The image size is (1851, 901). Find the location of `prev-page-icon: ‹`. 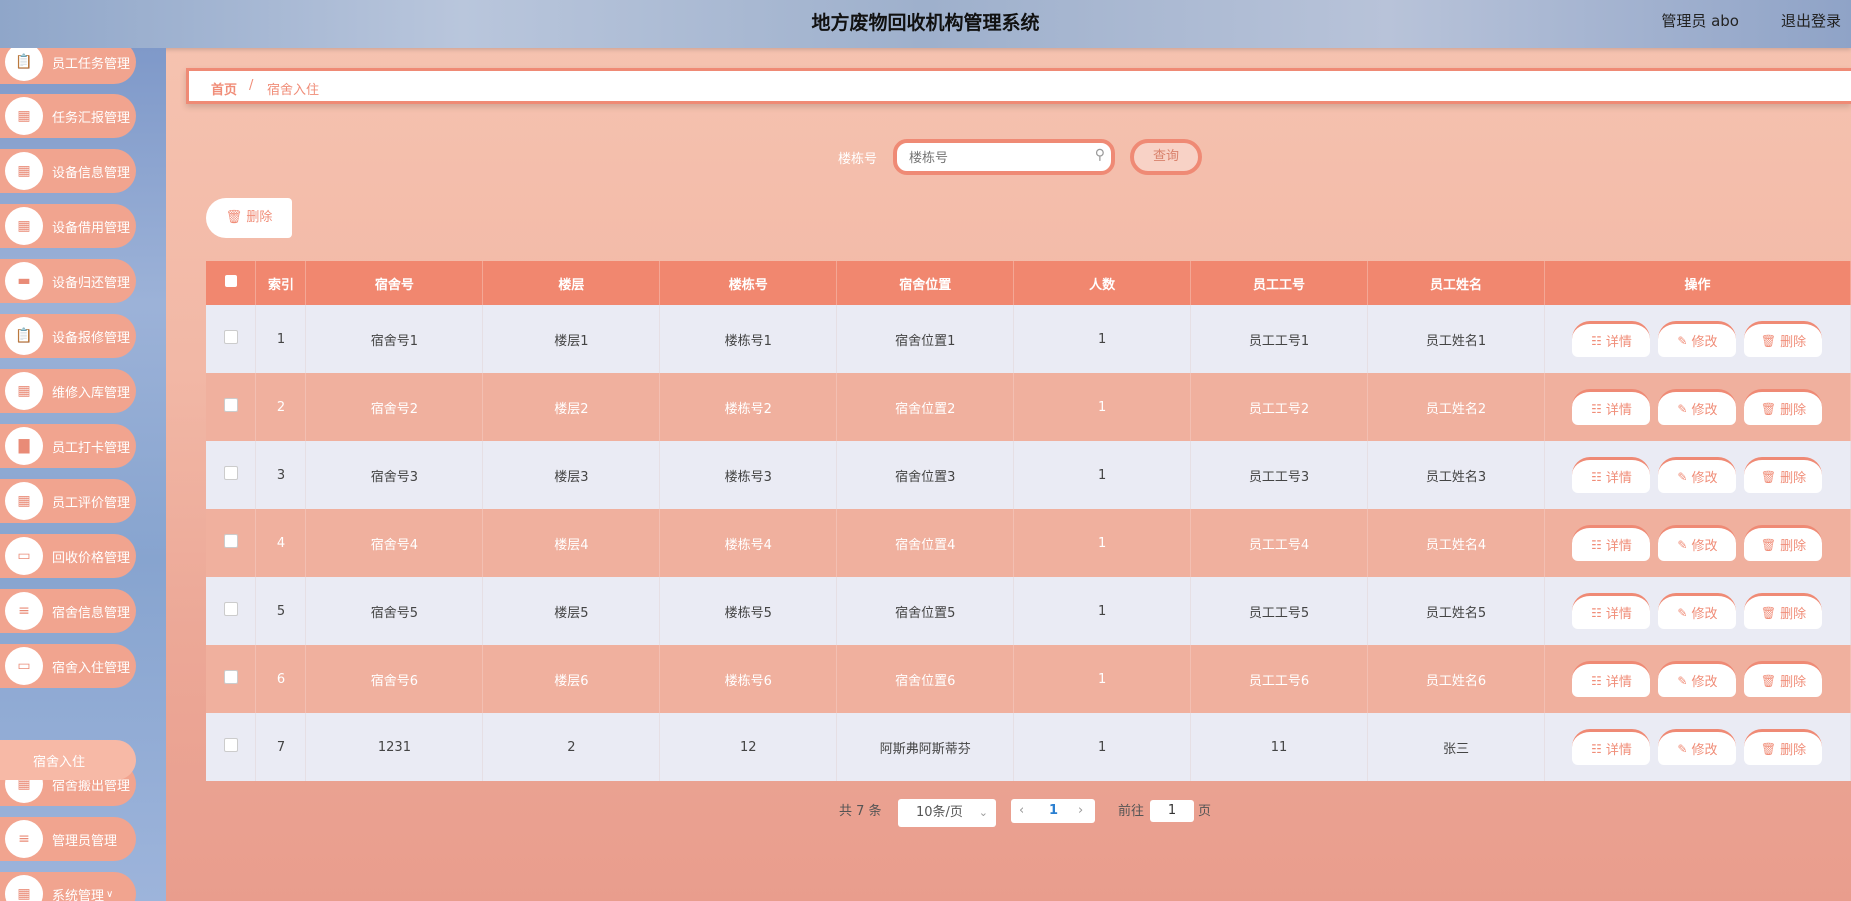

prev-page-icon: ‹ is located at coordinates (1021, 811).